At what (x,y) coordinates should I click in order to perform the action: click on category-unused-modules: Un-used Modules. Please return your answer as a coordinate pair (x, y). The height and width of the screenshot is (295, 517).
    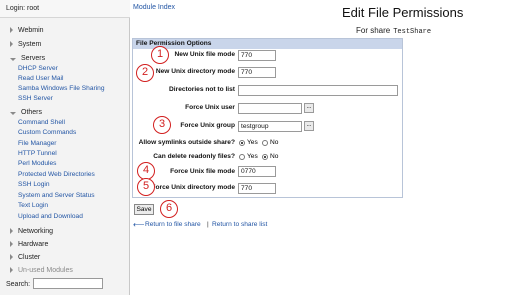
    Looking at the image, I should click on (41, 270).